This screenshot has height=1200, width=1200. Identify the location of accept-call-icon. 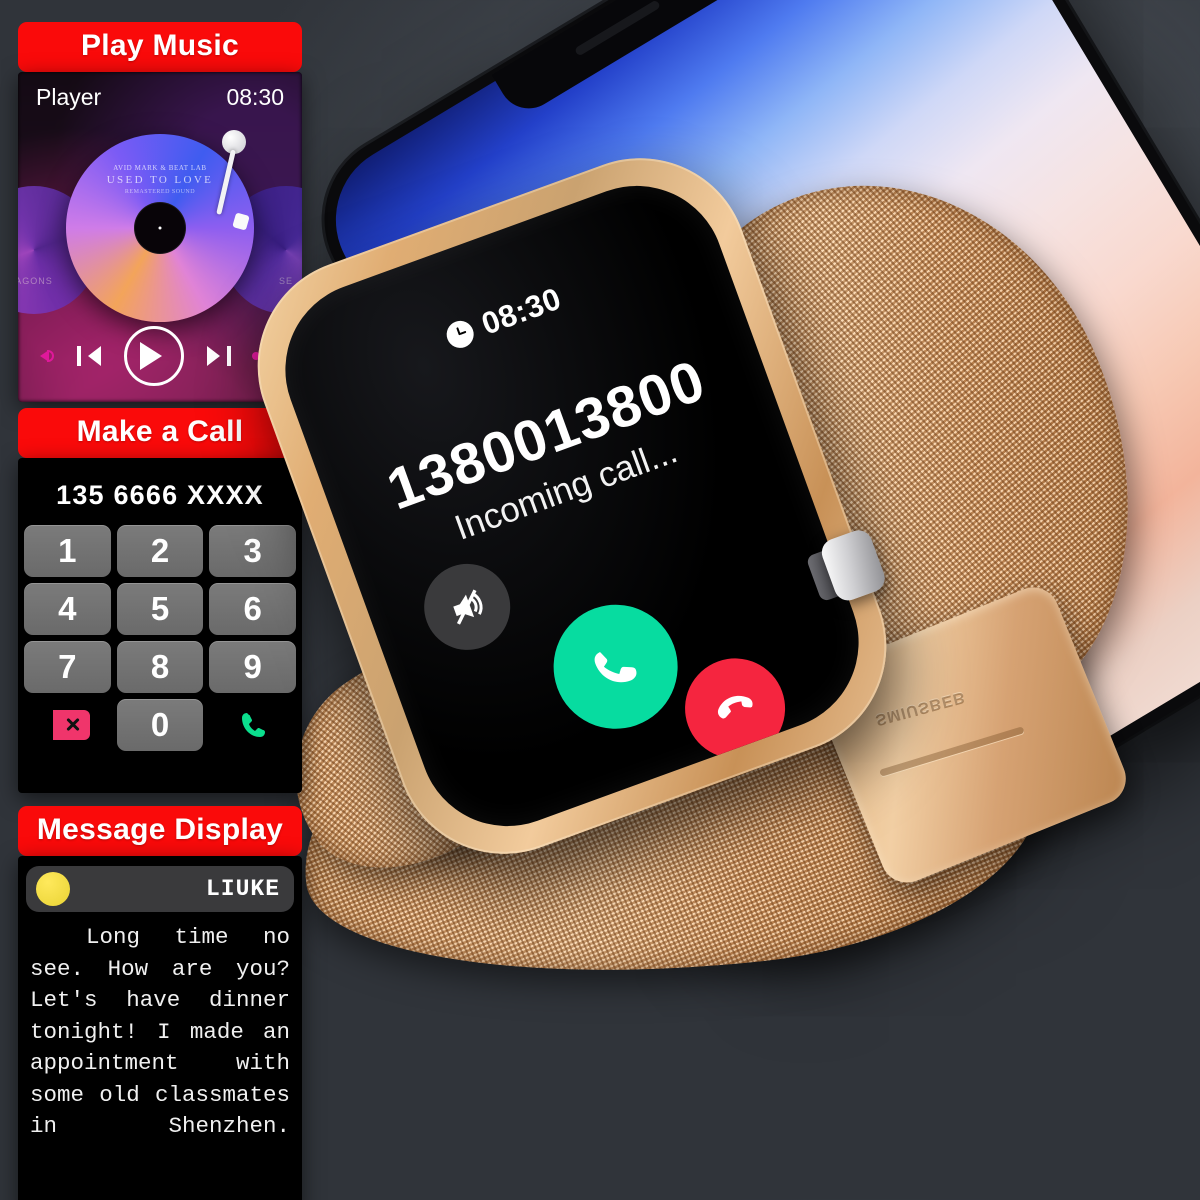
(616, 667).